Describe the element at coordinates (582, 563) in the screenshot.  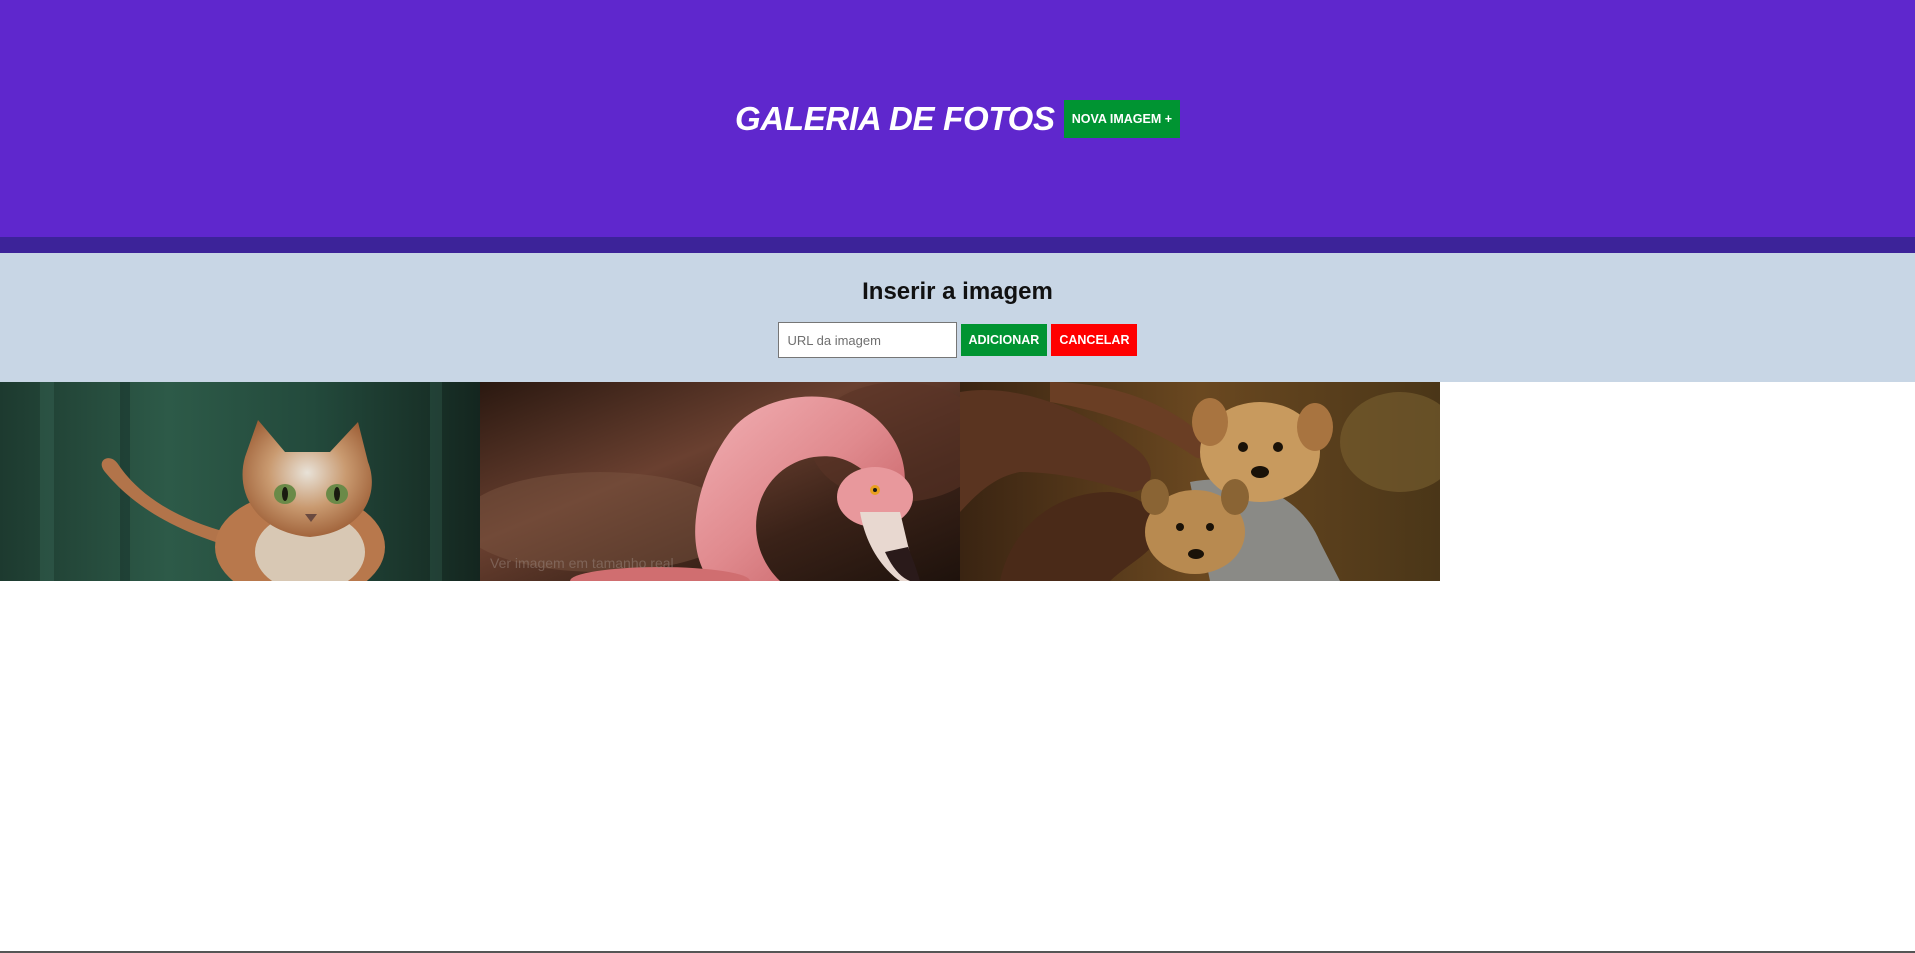
I see `view-full-size-link: Ver imagem em tamanho real` at that location.